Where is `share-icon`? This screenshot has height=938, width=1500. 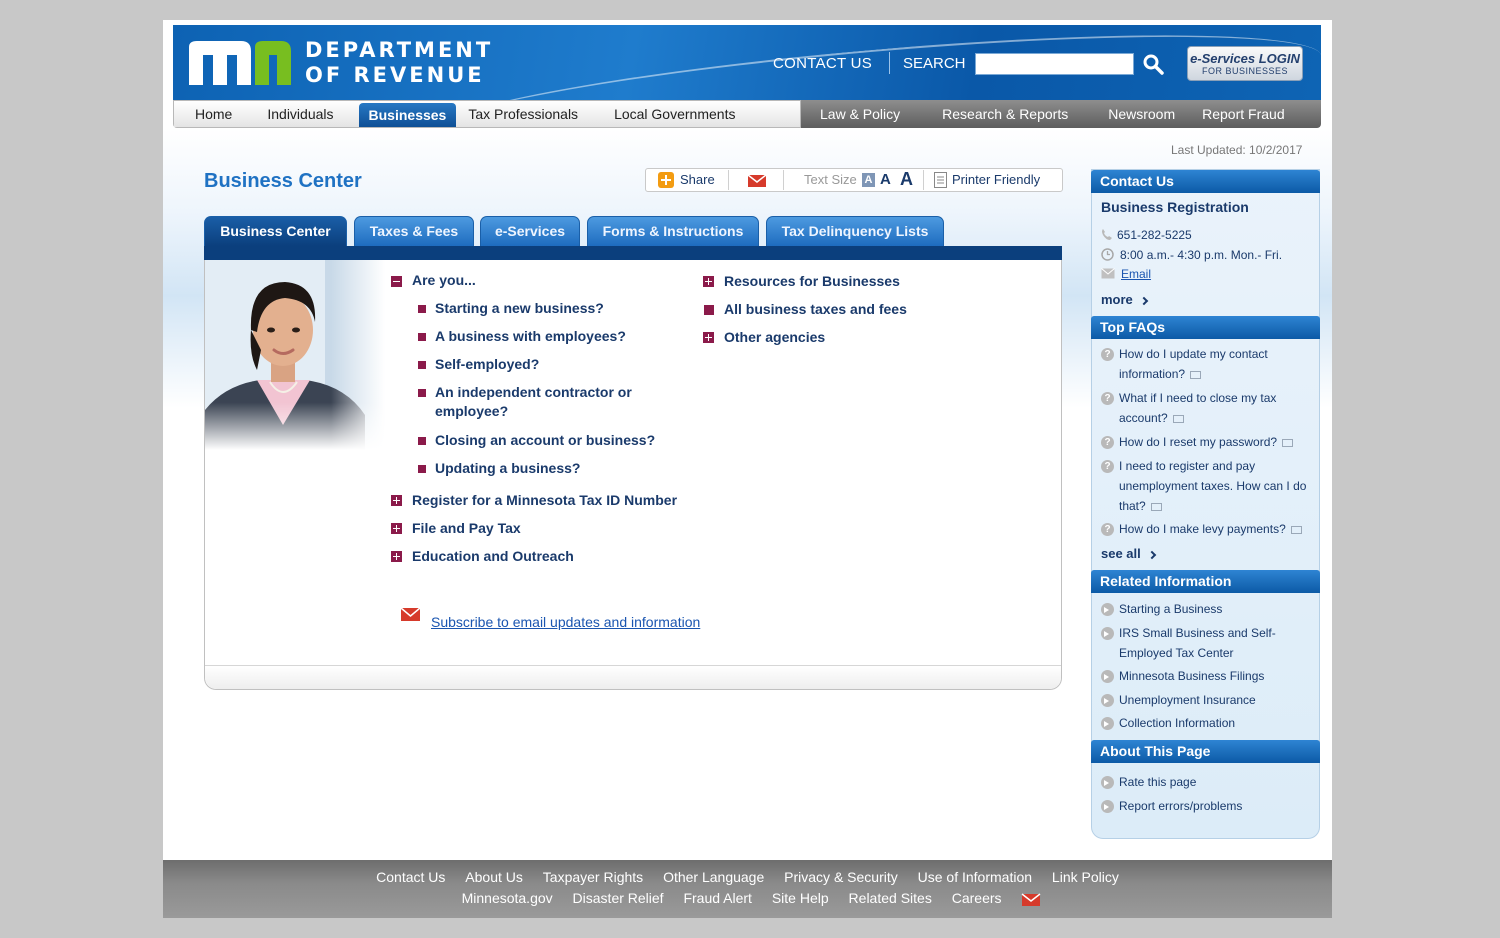
share-icon is located at coordinates (666, 180).